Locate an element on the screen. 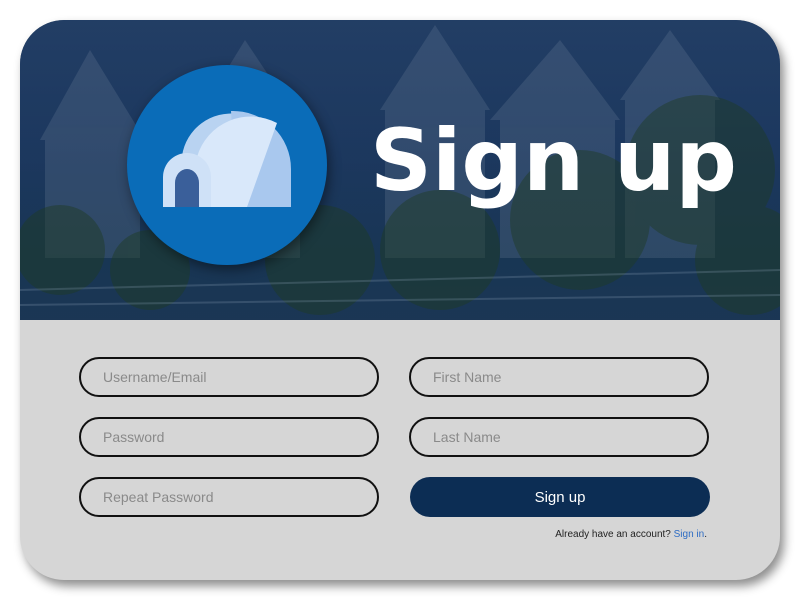 This screenshot has height=600, width=800. first-name-field-wrapper is located at coordinates (559, 377).